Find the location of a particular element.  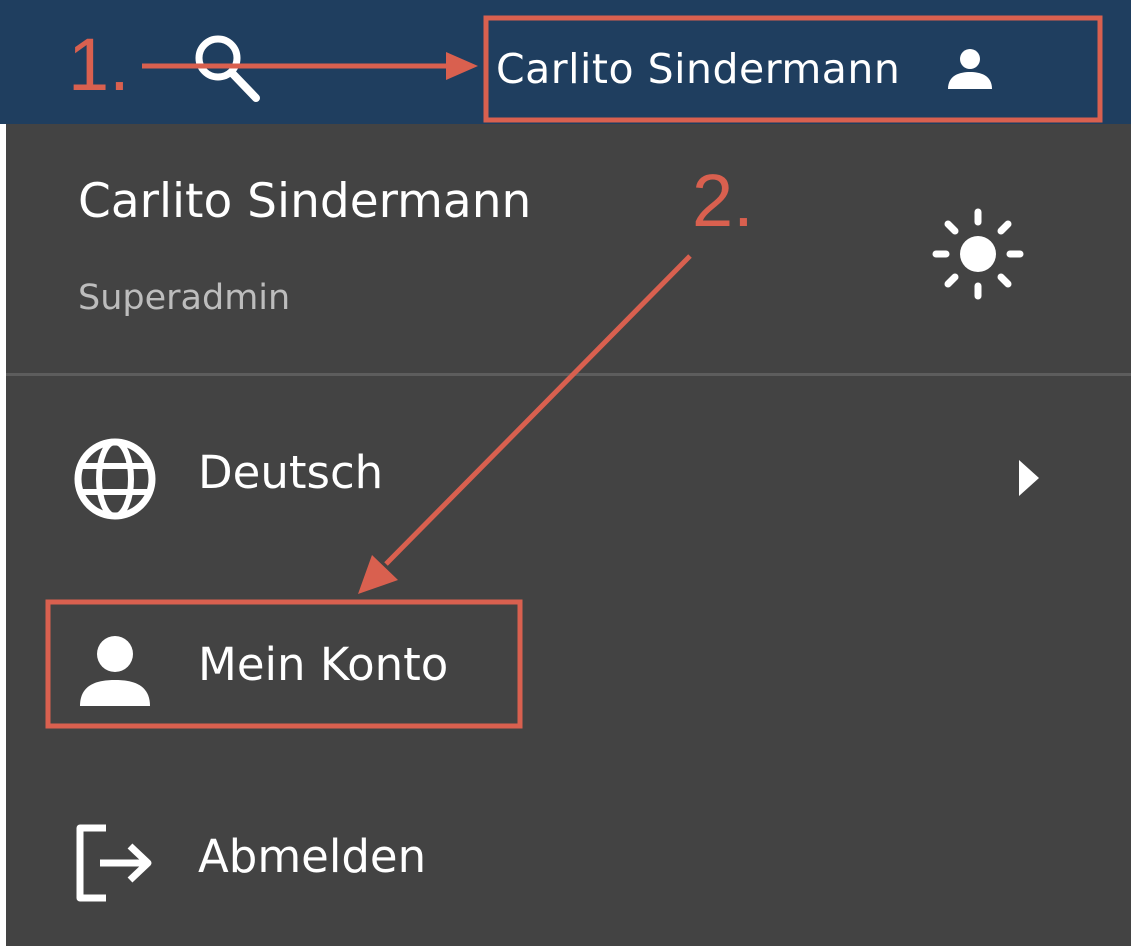

theme-toggle-button is located at coordinates (978, 254).